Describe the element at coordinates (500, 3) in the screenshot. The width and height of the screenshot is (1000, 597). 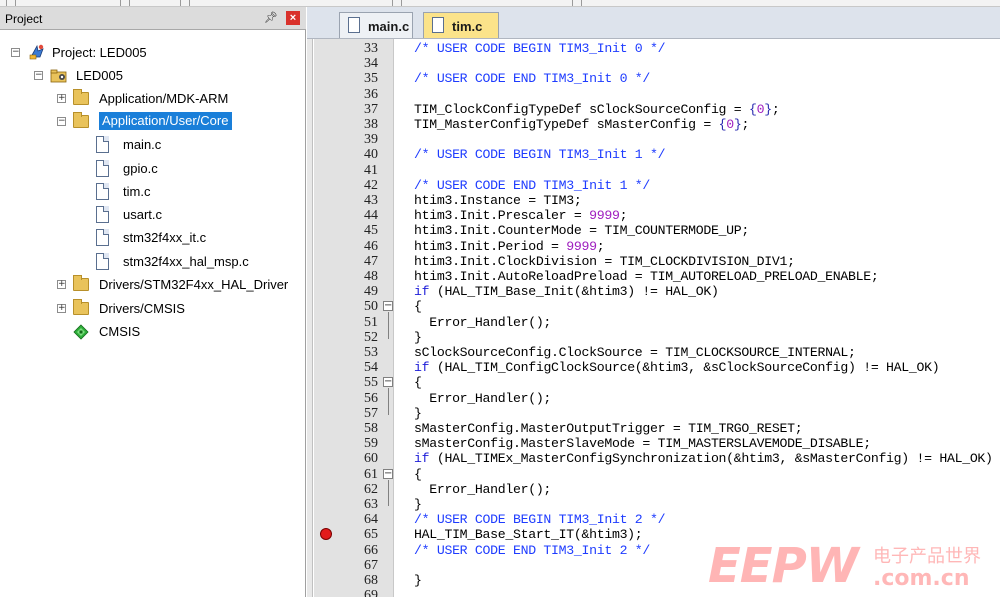
I see `toolbar-strip` at that location.